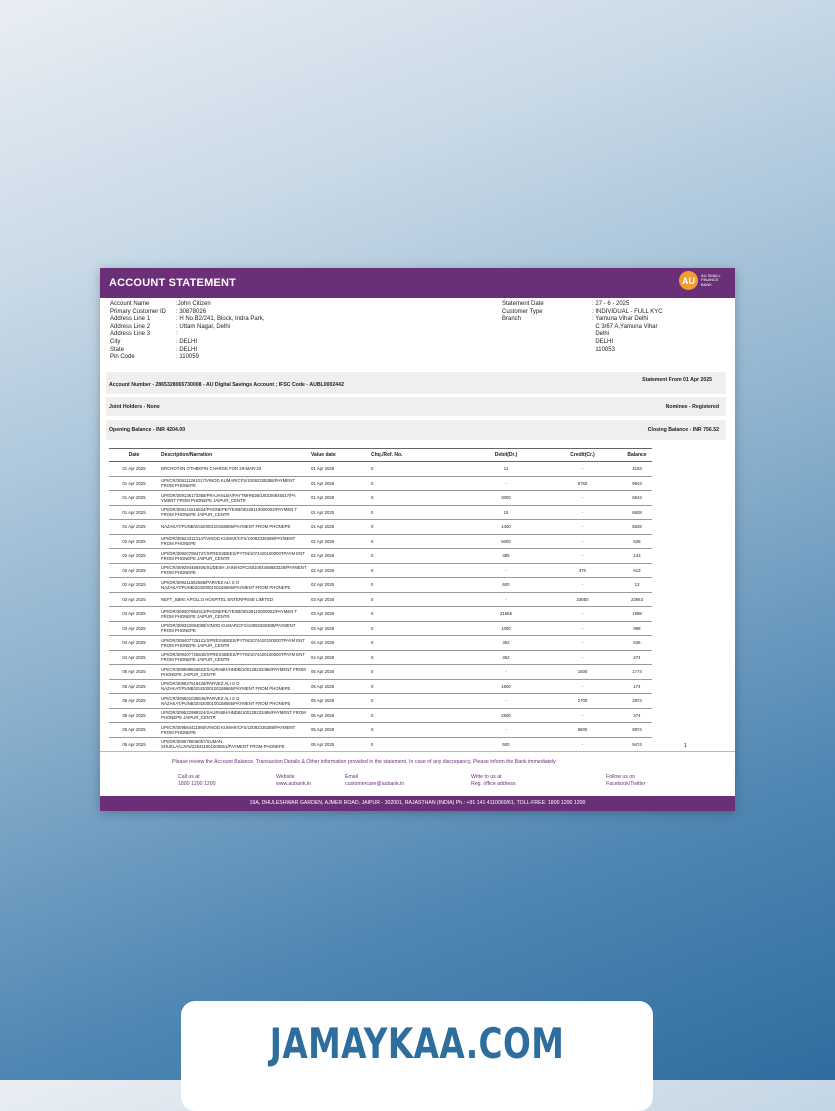 The height and width of the screenshot is (1111, 835). I want to click on row-balance: 174, so click(637, 686).